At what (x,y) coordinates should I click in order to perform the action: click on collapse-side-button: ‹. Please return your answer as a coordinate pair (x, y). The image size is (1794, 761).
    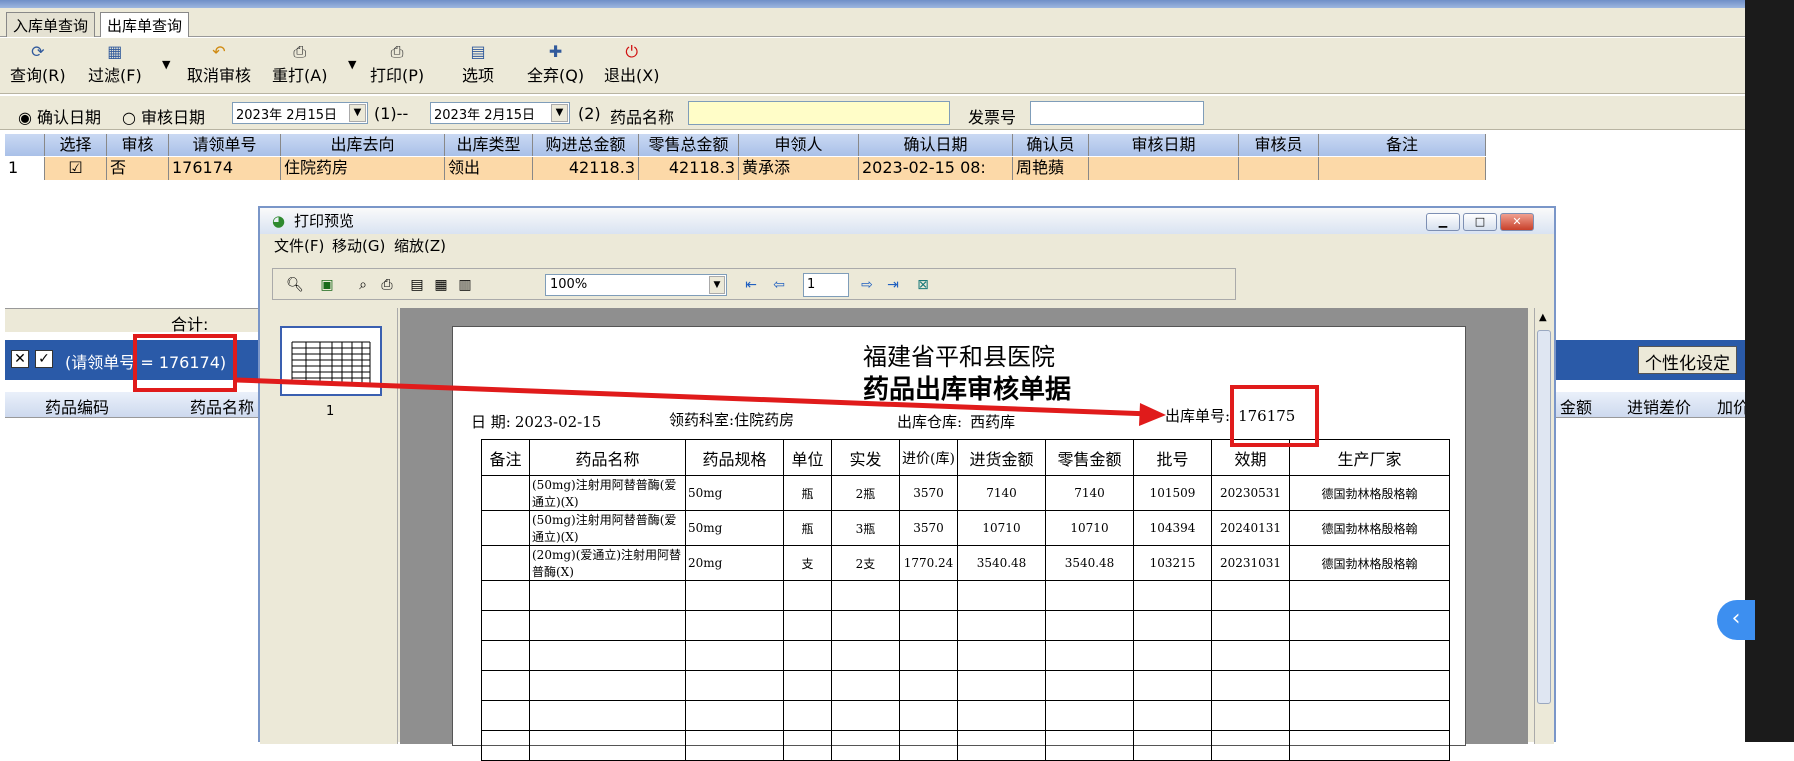
    Looking at the image, I should click on (1736, 620).